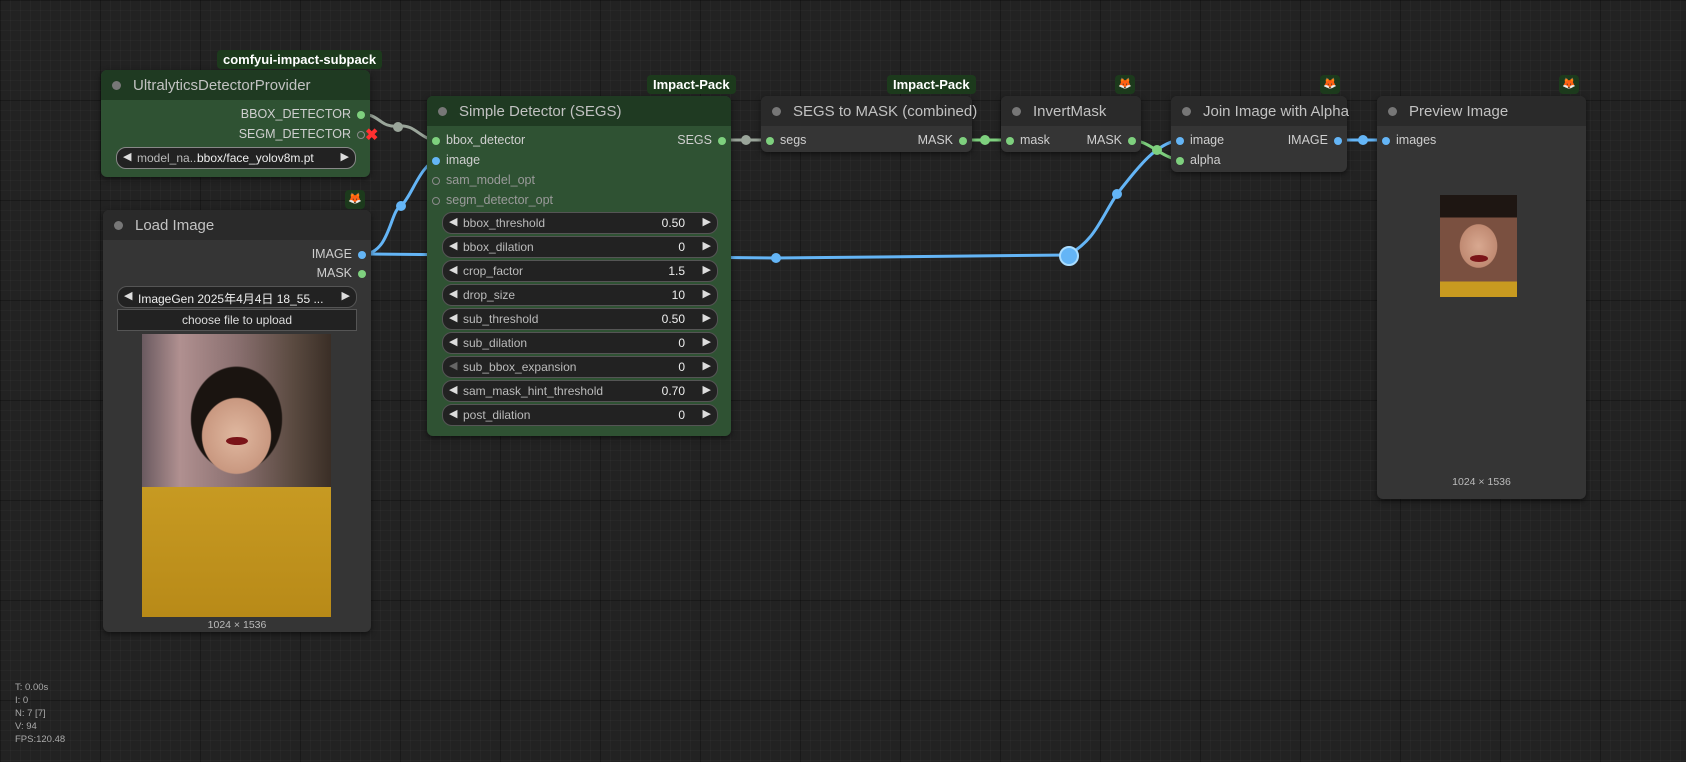  I want to click on output-segs: SEGS, so click(704, 140).